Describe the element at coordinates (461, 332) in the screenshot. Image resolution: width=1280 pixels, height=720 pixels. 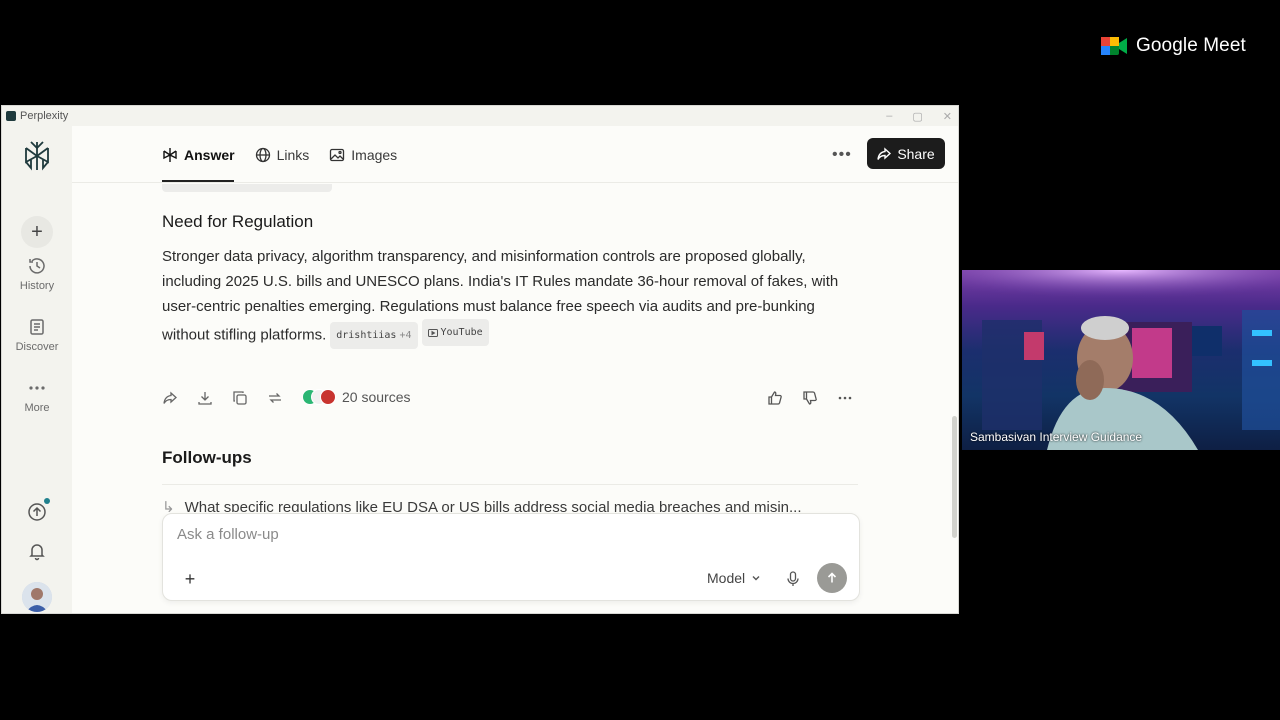
I see `citation-label: YouTube` at that location.